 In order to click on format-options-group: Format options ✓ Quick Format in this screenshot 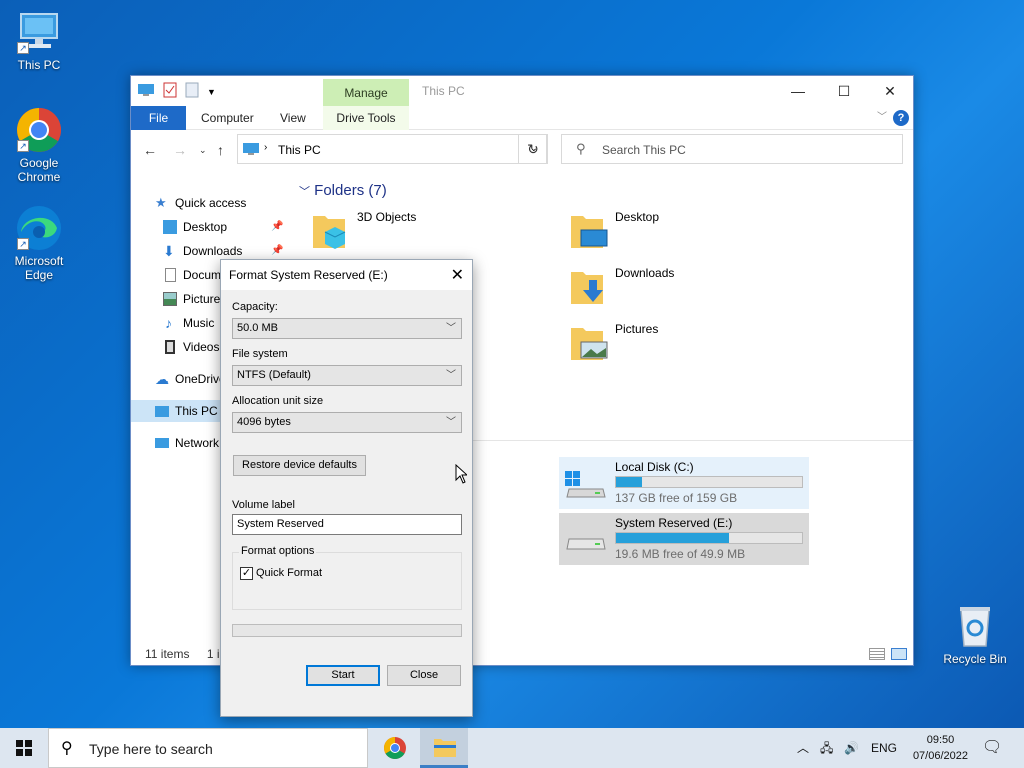, I will do `click(347, 577)`.